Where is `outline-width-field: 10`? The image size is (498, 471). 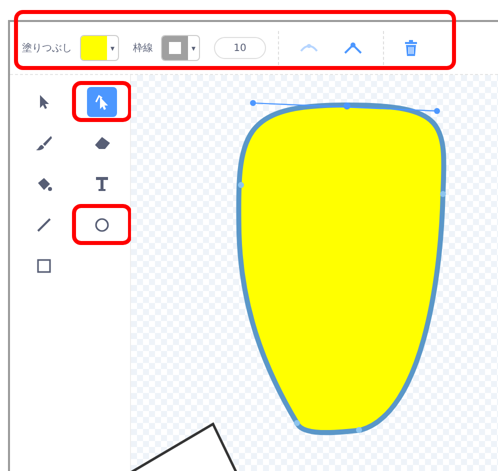
outline-width-field: 10 is located at coordinates (240, 48).